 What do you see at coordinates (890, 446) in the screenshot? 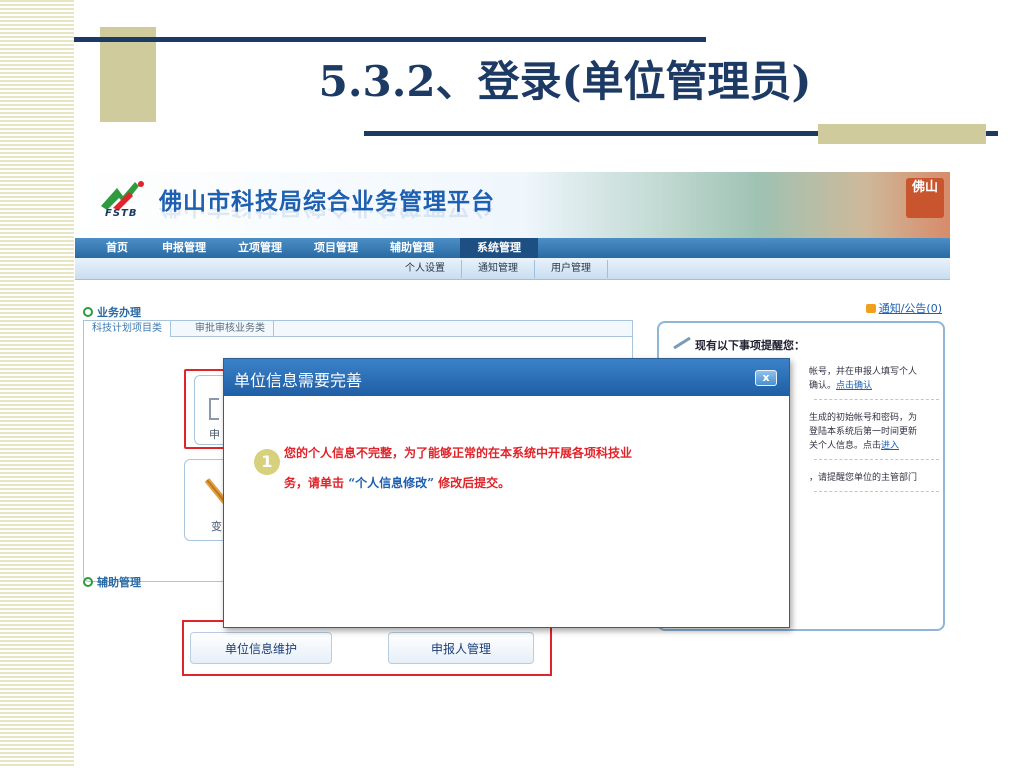
I see `enter-link: 进入` at bounding box center [890, 446].